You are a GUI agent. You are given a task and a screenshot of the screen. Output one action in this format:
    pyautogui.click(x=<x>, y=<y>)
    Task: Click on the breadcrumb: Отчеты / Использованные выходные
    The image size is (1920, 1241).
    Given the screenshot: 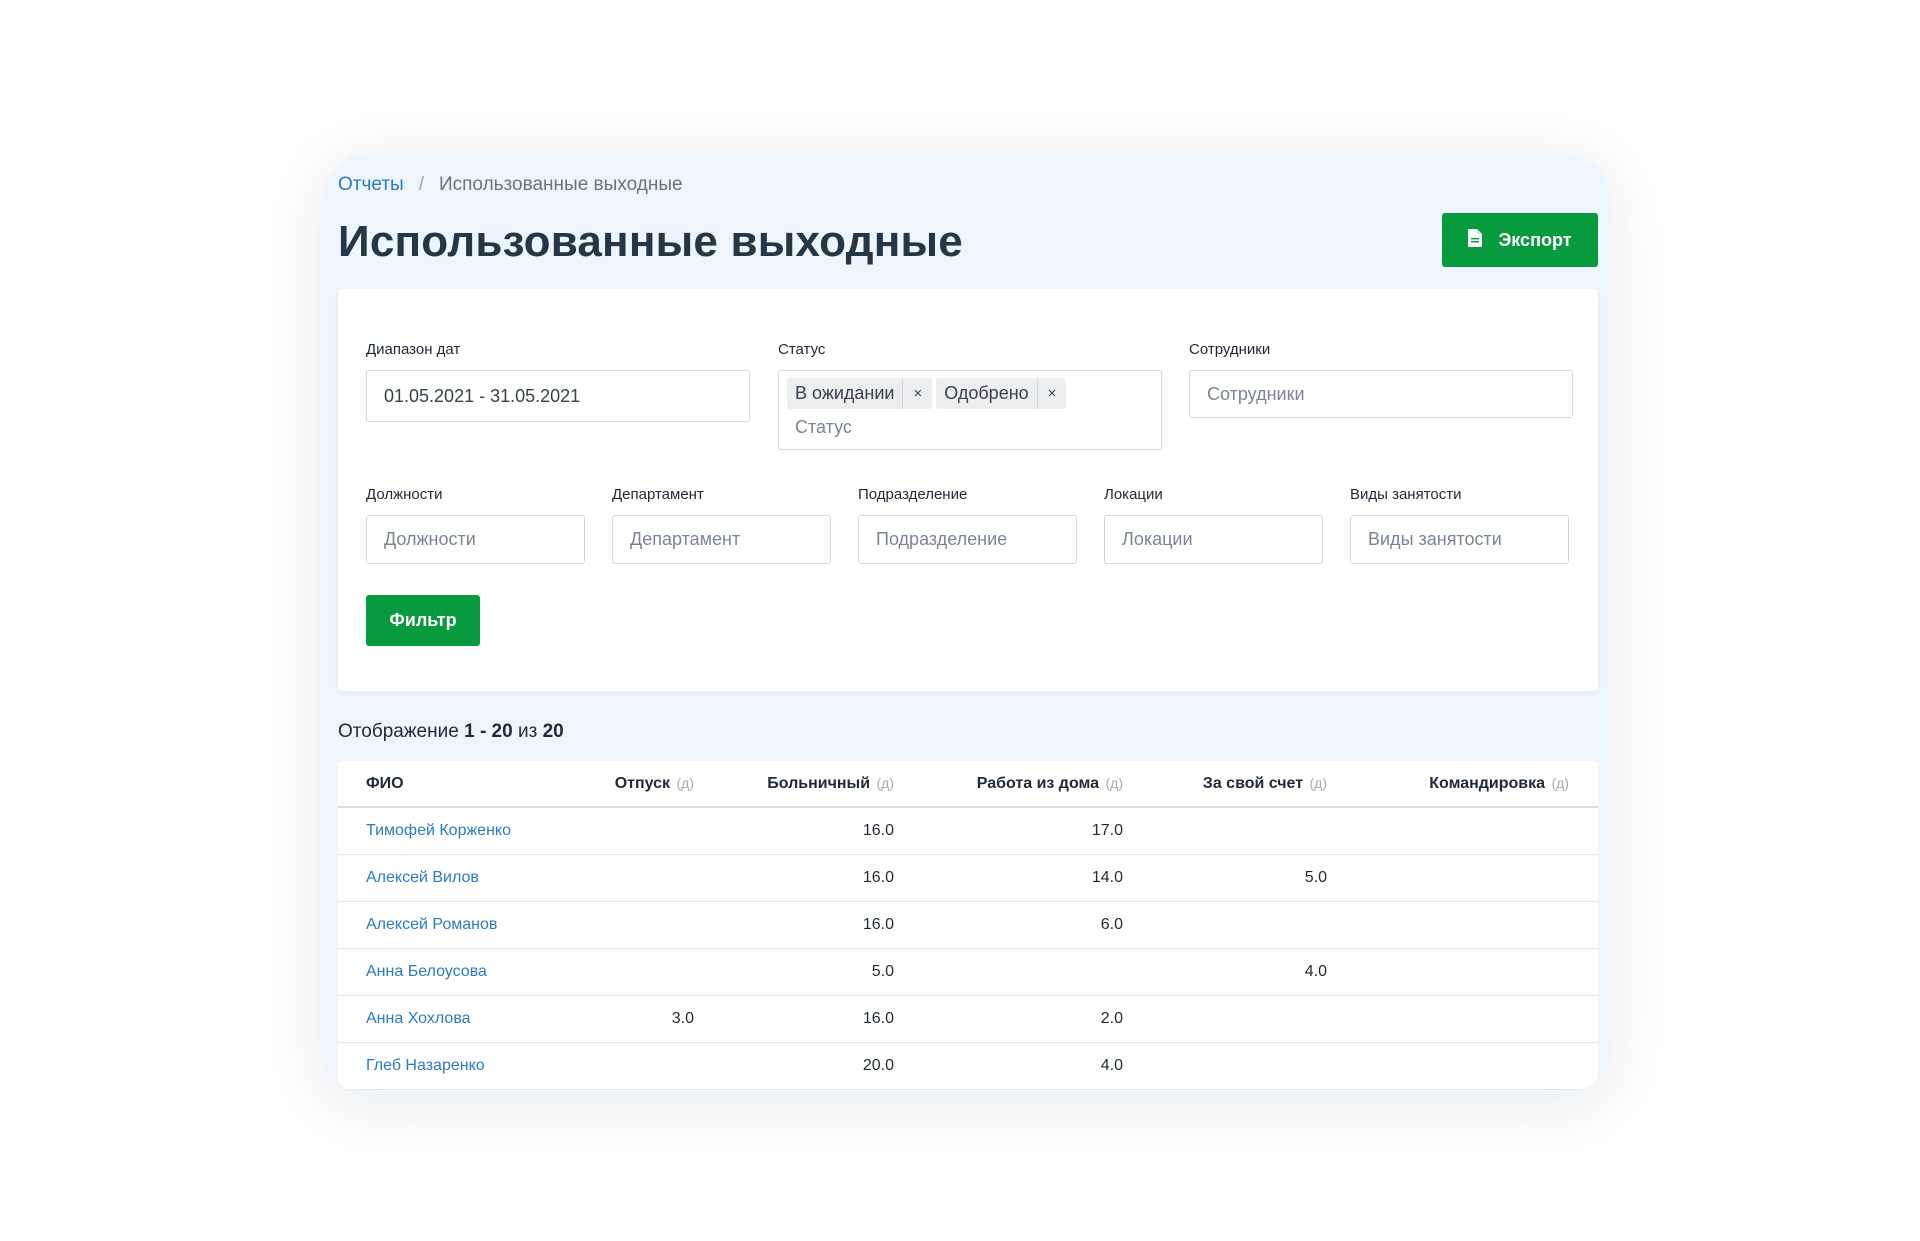 What is the action you would take?
    pyautogui.click(x=510, y=185)
    